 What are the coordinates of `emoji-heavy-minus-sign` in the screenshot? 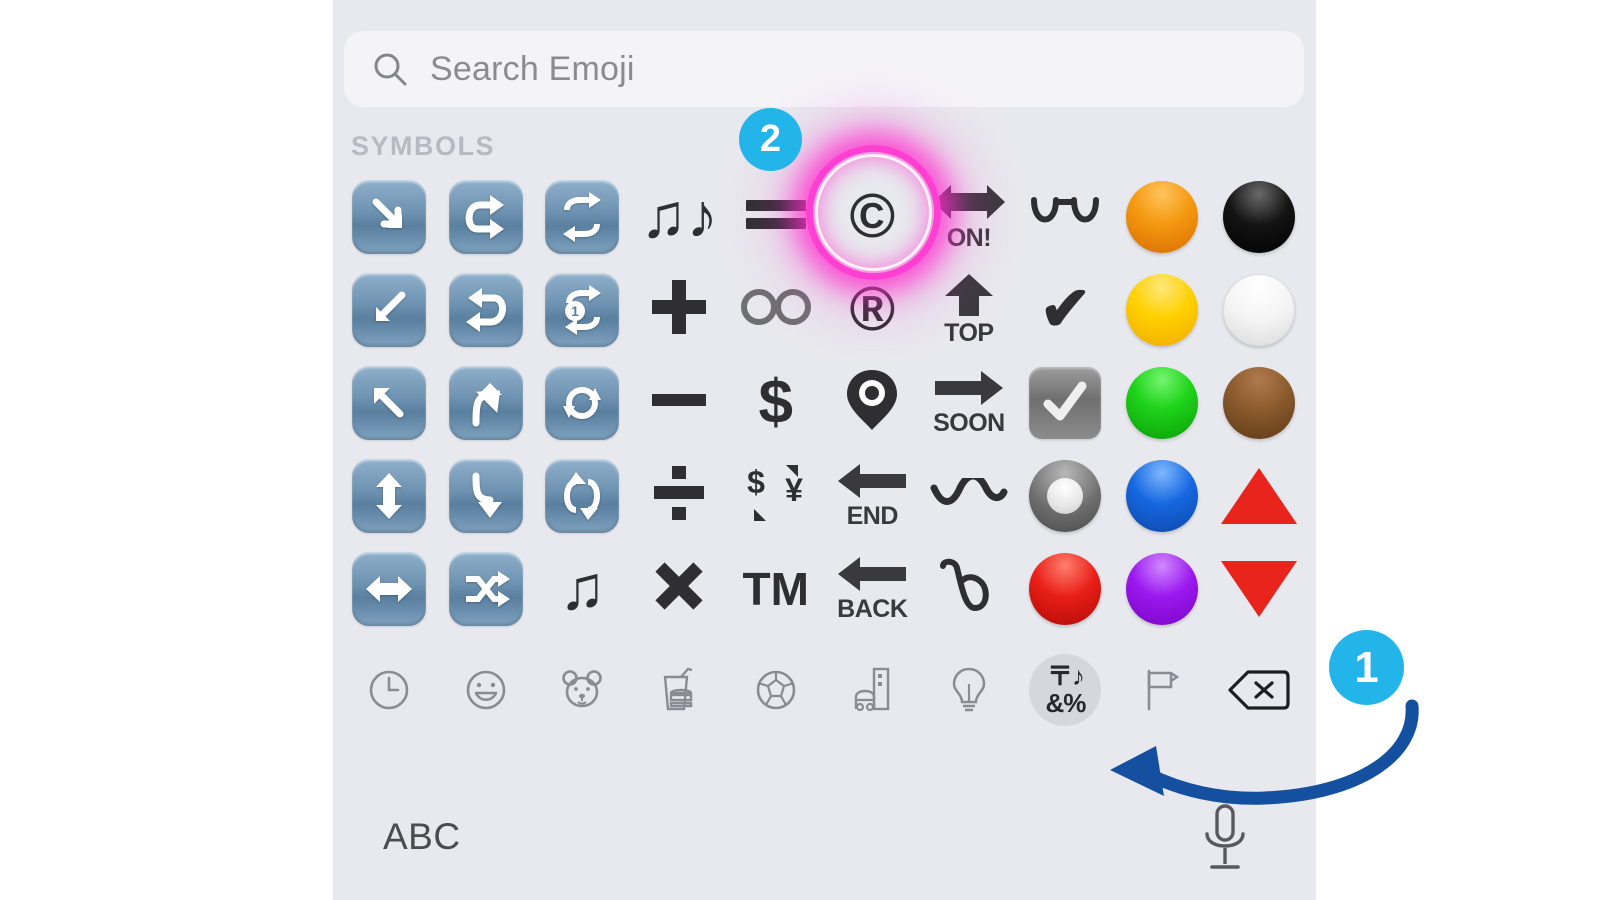 It's located at (679, 402).